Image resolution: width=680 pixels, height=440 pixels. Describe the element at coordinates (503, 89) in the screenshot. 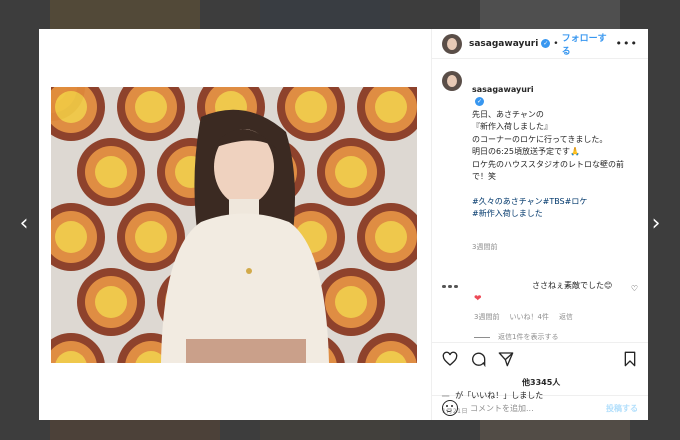

I see `caption-username: sasagawayuri` at that location.